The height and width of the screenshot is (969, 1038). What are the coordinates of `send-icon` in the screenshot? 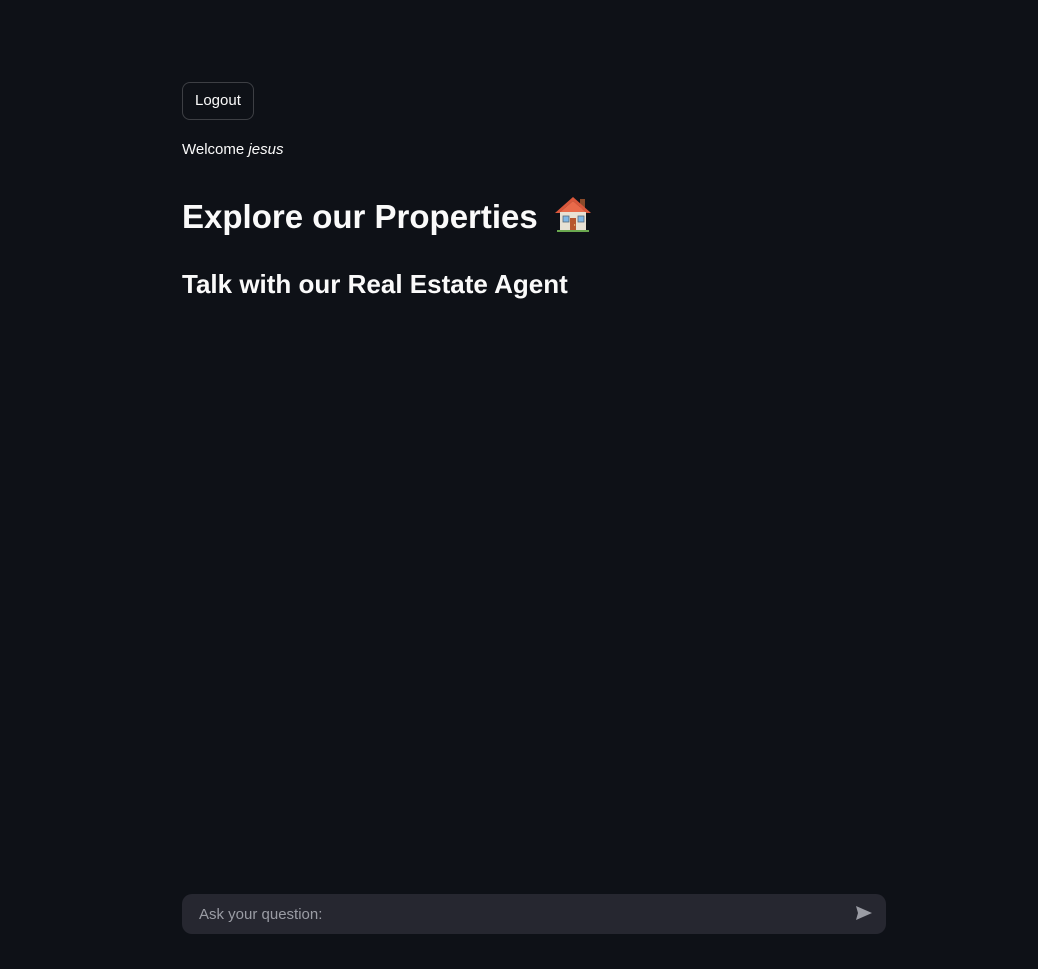 It's located at (864, 914).